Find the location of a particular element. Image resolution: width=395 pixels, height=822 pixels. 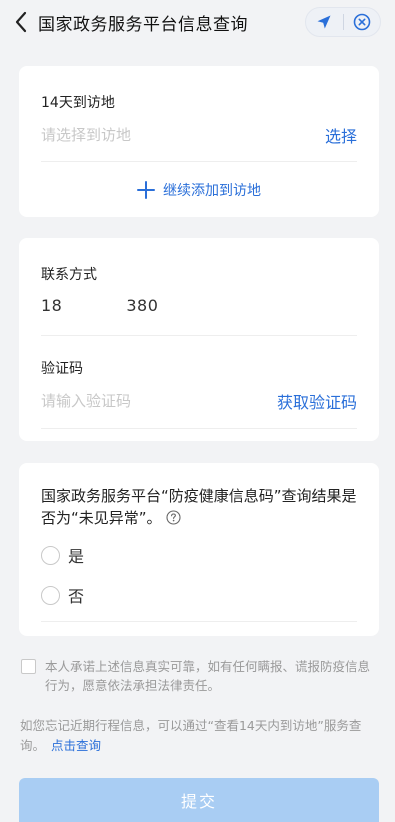

add-visited-button: 继续添加到访地 is located at coordinates (199, 190).